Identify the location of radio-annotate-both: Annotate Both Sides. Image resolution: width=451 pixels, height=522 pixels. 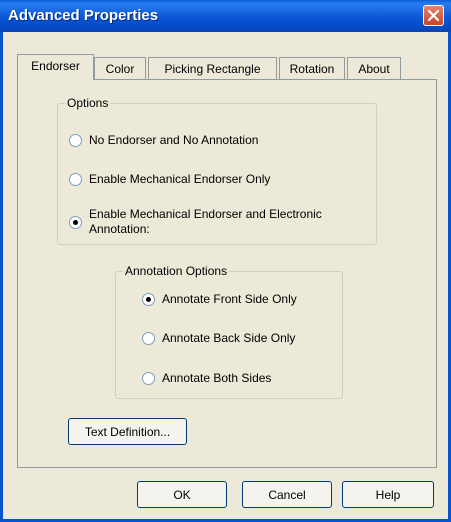
(237, 379).